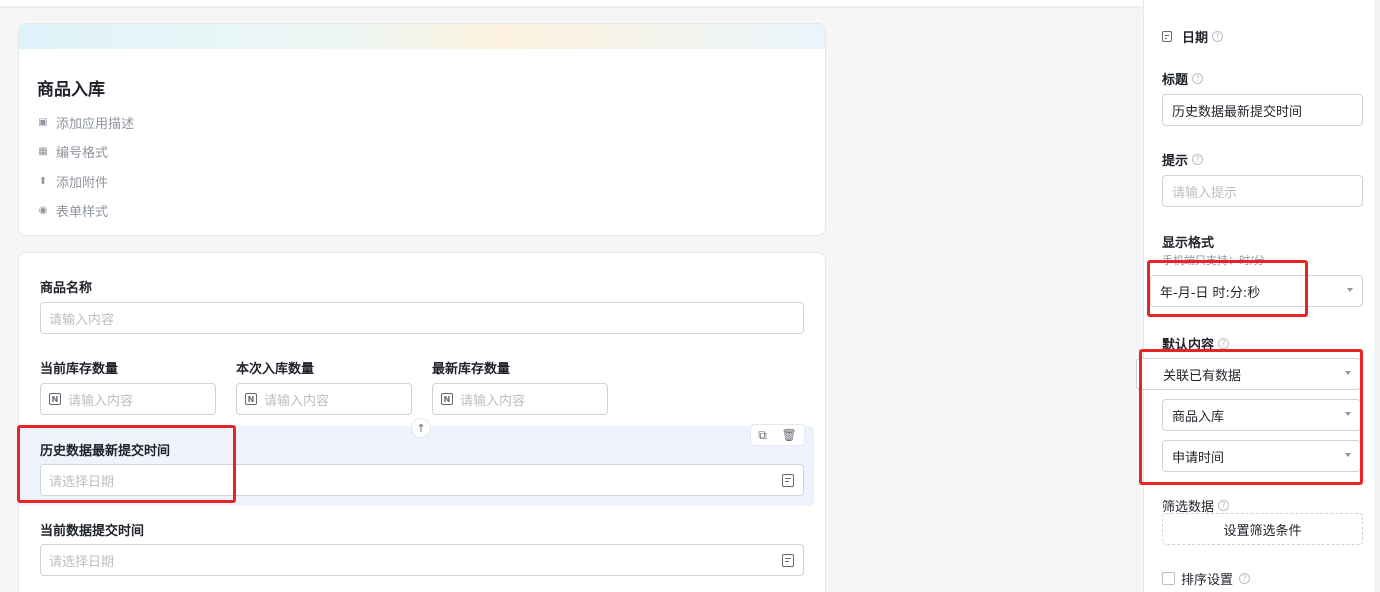 Image resolution: width=1380 pixels, height=592 pixels. I want to click on add-attachment-label: 添加附件, so click(82, 183).